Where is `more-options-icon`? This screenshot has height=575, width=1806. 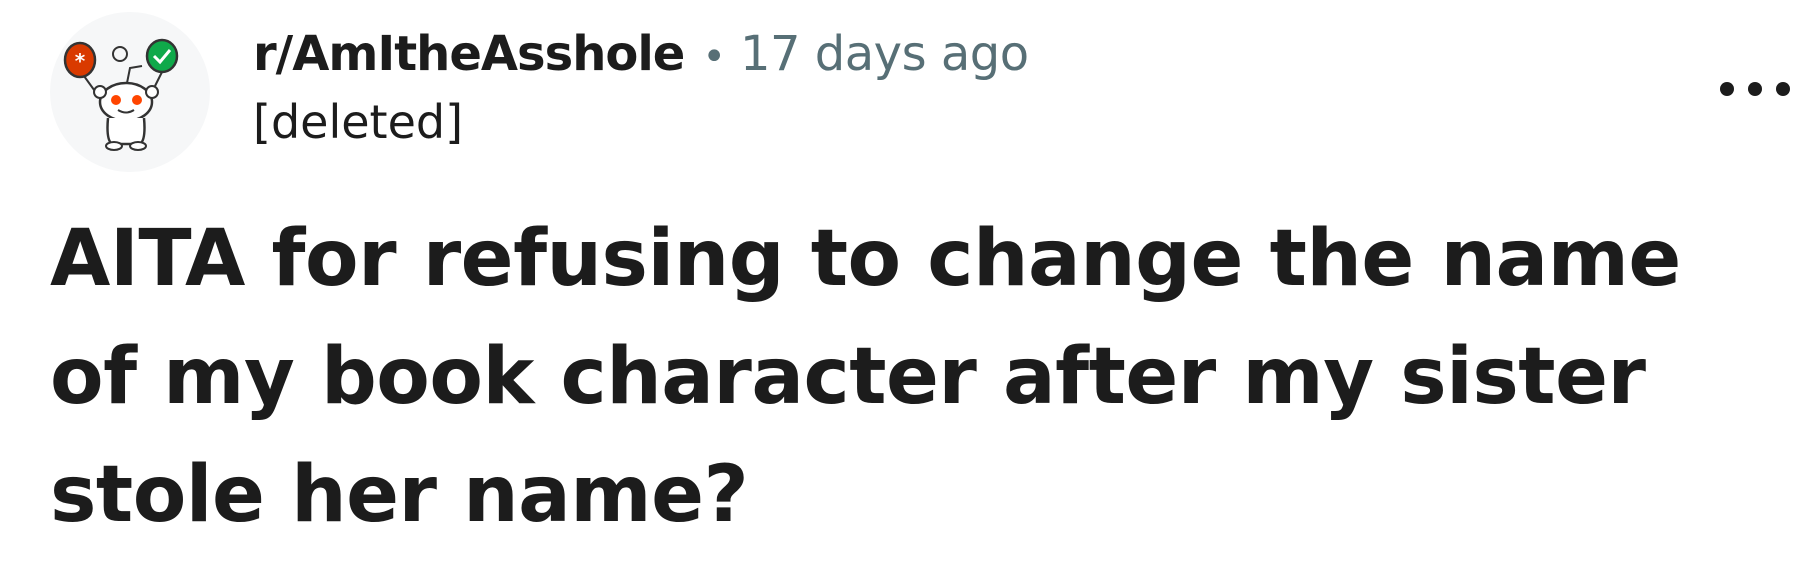 more-options-icon is located at coordinates (1755, 89).